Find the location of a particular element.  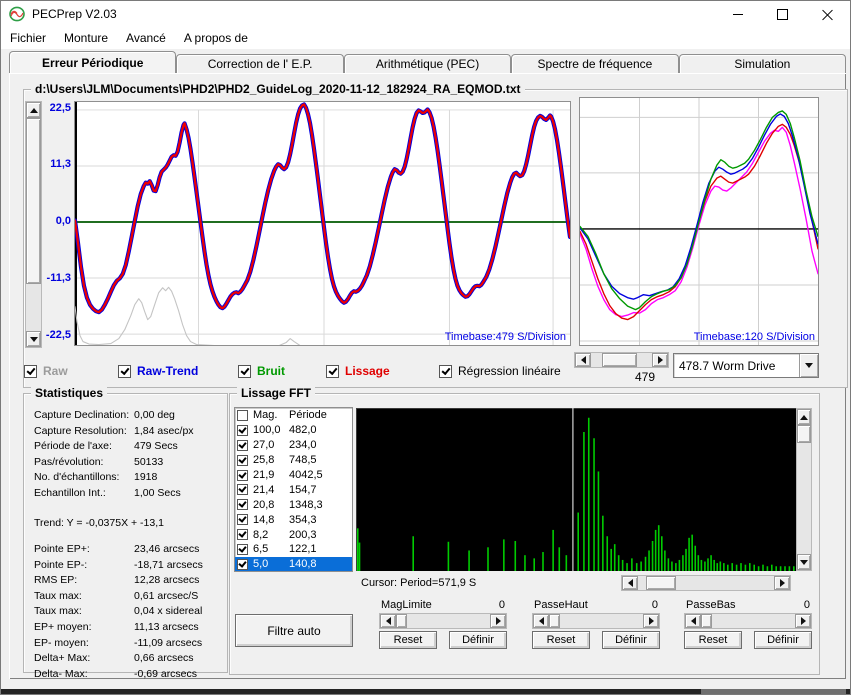

filter-scrollbar-passebas is located at coordinates (748, 621).